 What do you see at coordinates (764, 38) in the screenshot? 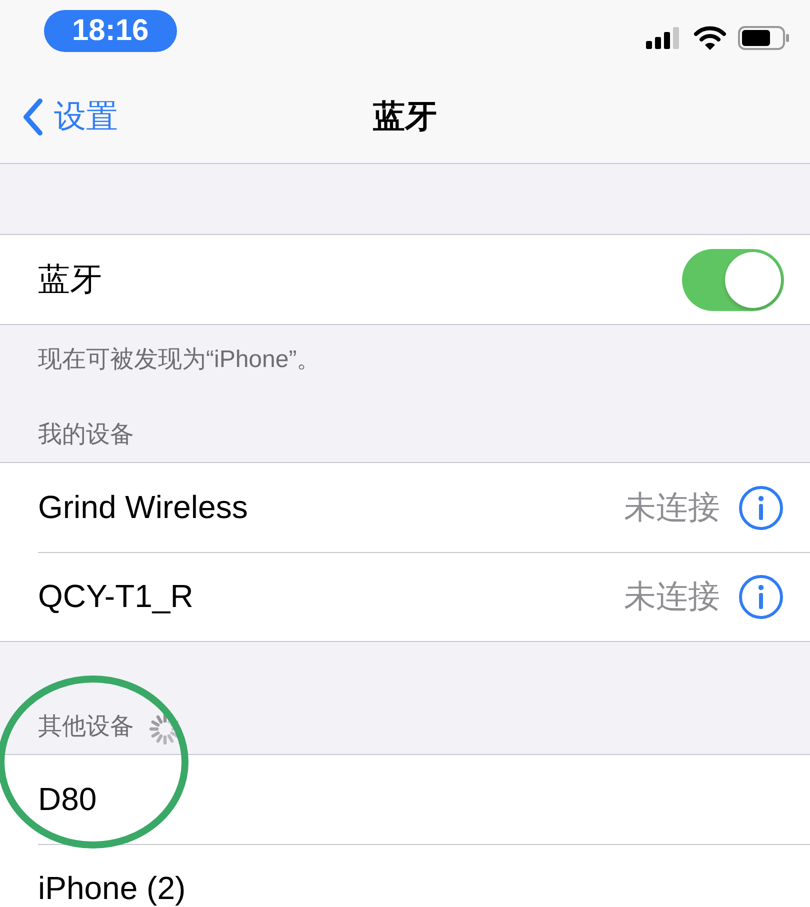
I see `battery-icon` at bounding box center [764, 38].